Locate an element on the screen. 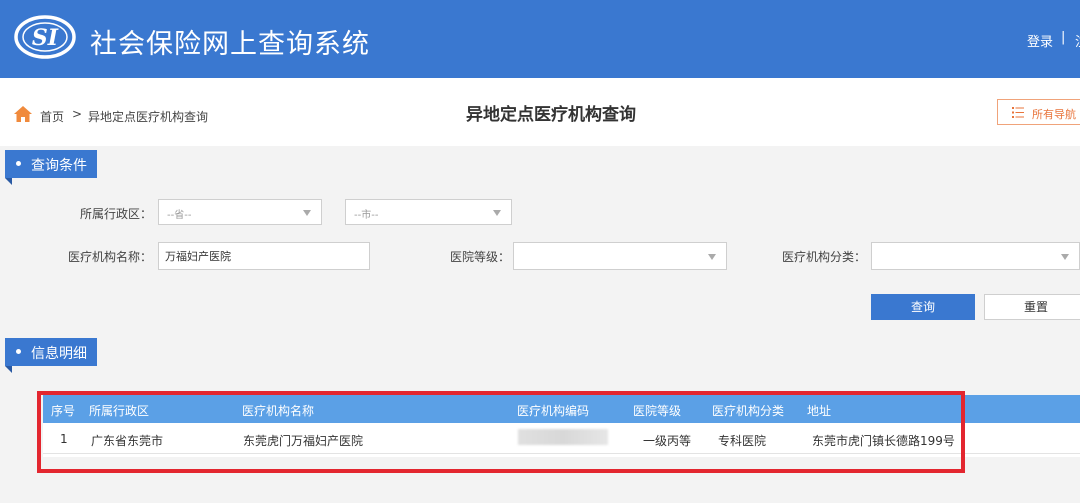 This screenshot has width=1080, height=503. table-header: 序号 所属行政区 医疗机构名称 医疗机构编码 医院等级 医疗机构分类 地址 is located at coordinates (561, 409).